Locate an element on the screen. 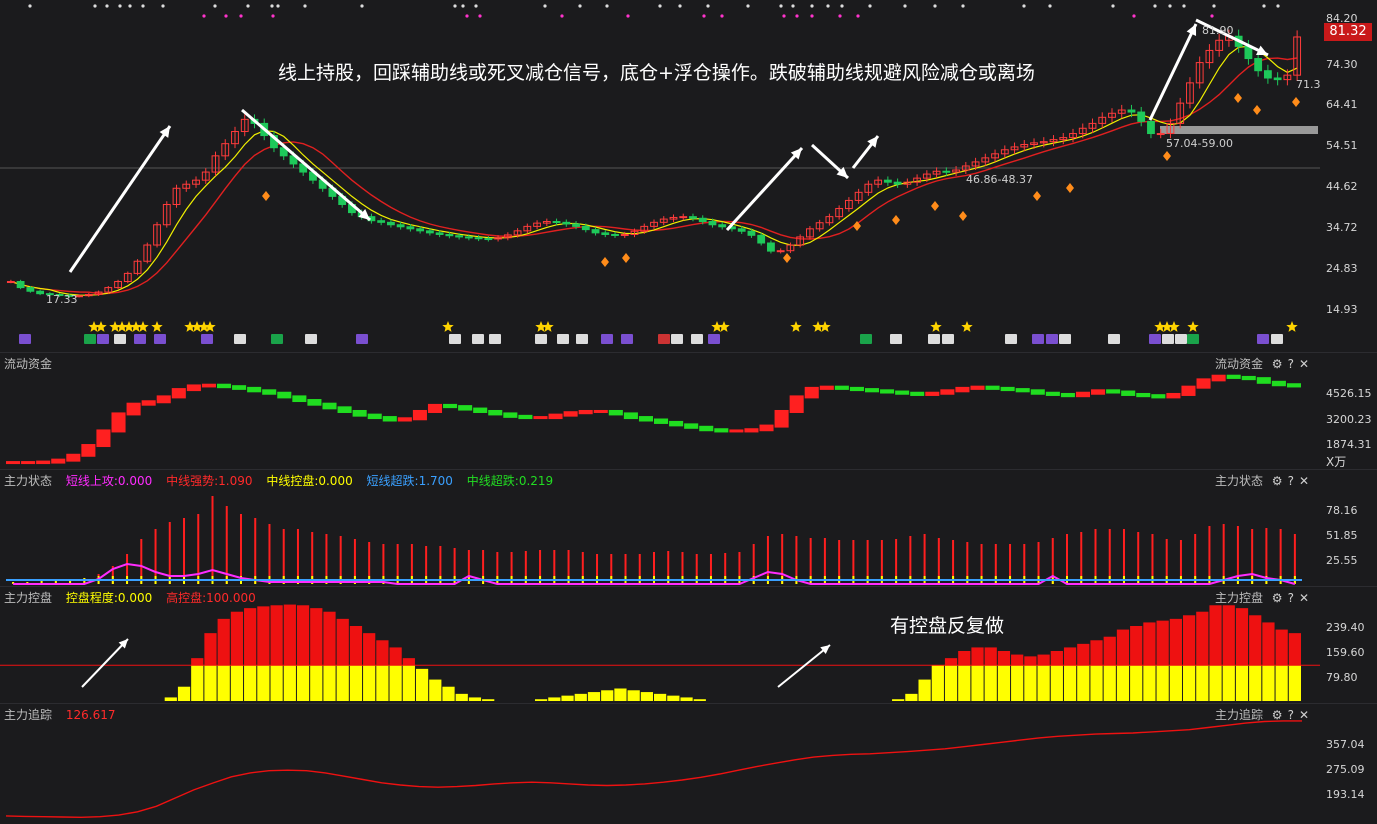 Image resolution: width=1377 pixels, height=824 pixels. price-axis-tick: 44.62 is located at coordinates (1342, 186).